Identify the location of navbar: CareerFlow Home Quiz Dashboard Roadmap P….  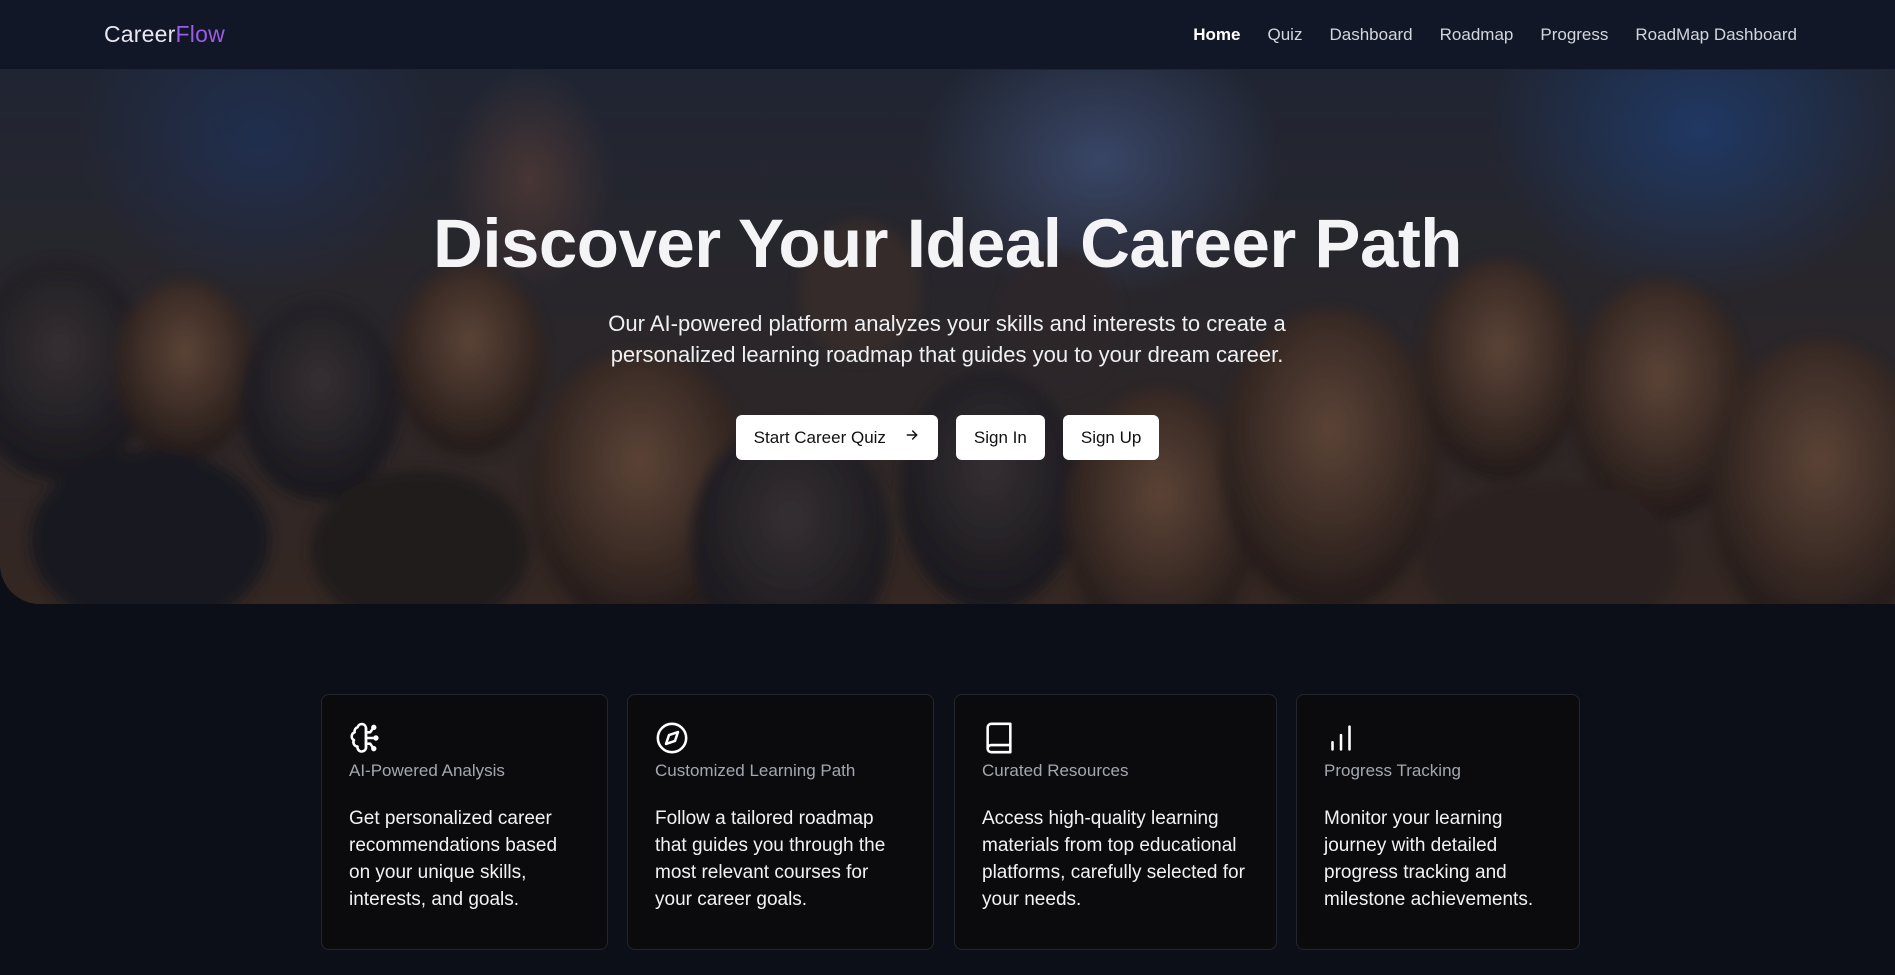
(947, 35).